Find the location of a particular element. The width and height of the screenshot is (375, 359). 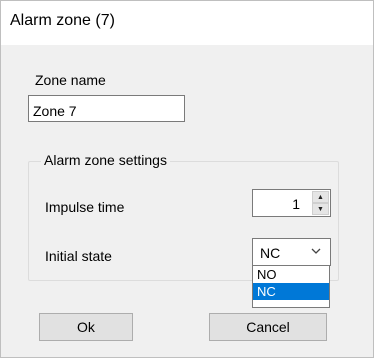

initial-state-label: Initial state is located at coordinates (78, 256).